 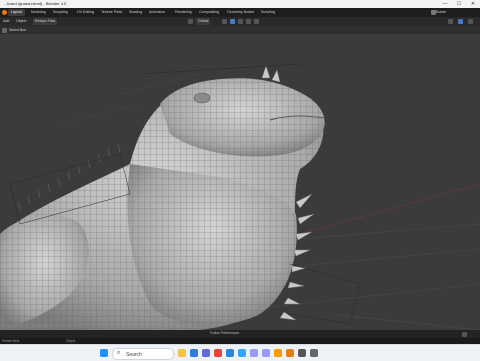 I want to click on workspace-tab: Modeling, so click(x=38, y=12).